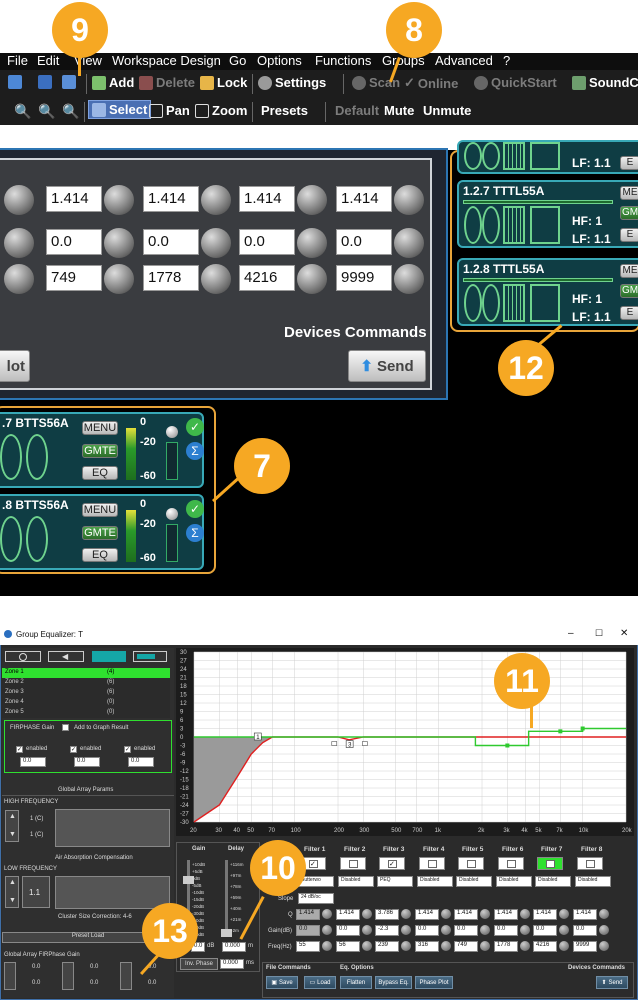 This screenshot has height=1000, width=638. What do you see at coordinates (395, 881) in the screenshot?
I see `filter-type: PEQ` at bounding box center [395, 881].